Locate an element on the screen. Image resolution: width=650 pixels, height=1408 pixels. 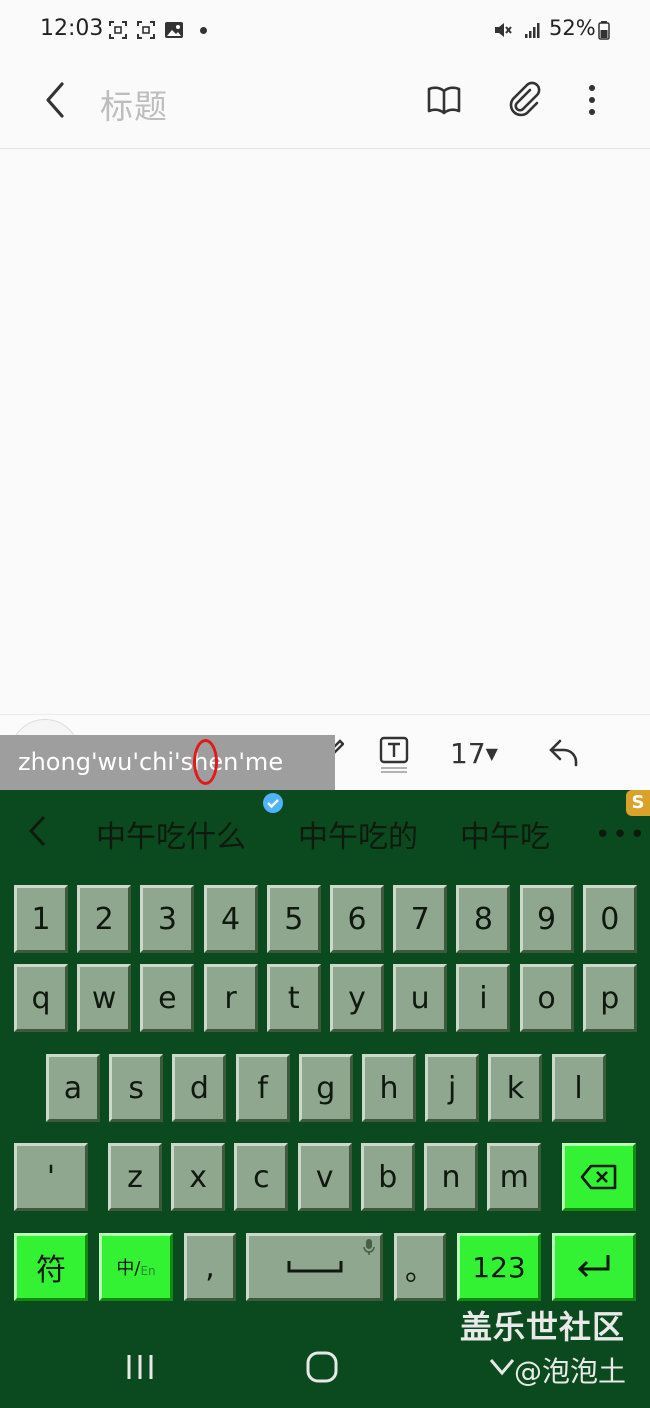
space-bar-icon is located at coordinates (314, 1267).